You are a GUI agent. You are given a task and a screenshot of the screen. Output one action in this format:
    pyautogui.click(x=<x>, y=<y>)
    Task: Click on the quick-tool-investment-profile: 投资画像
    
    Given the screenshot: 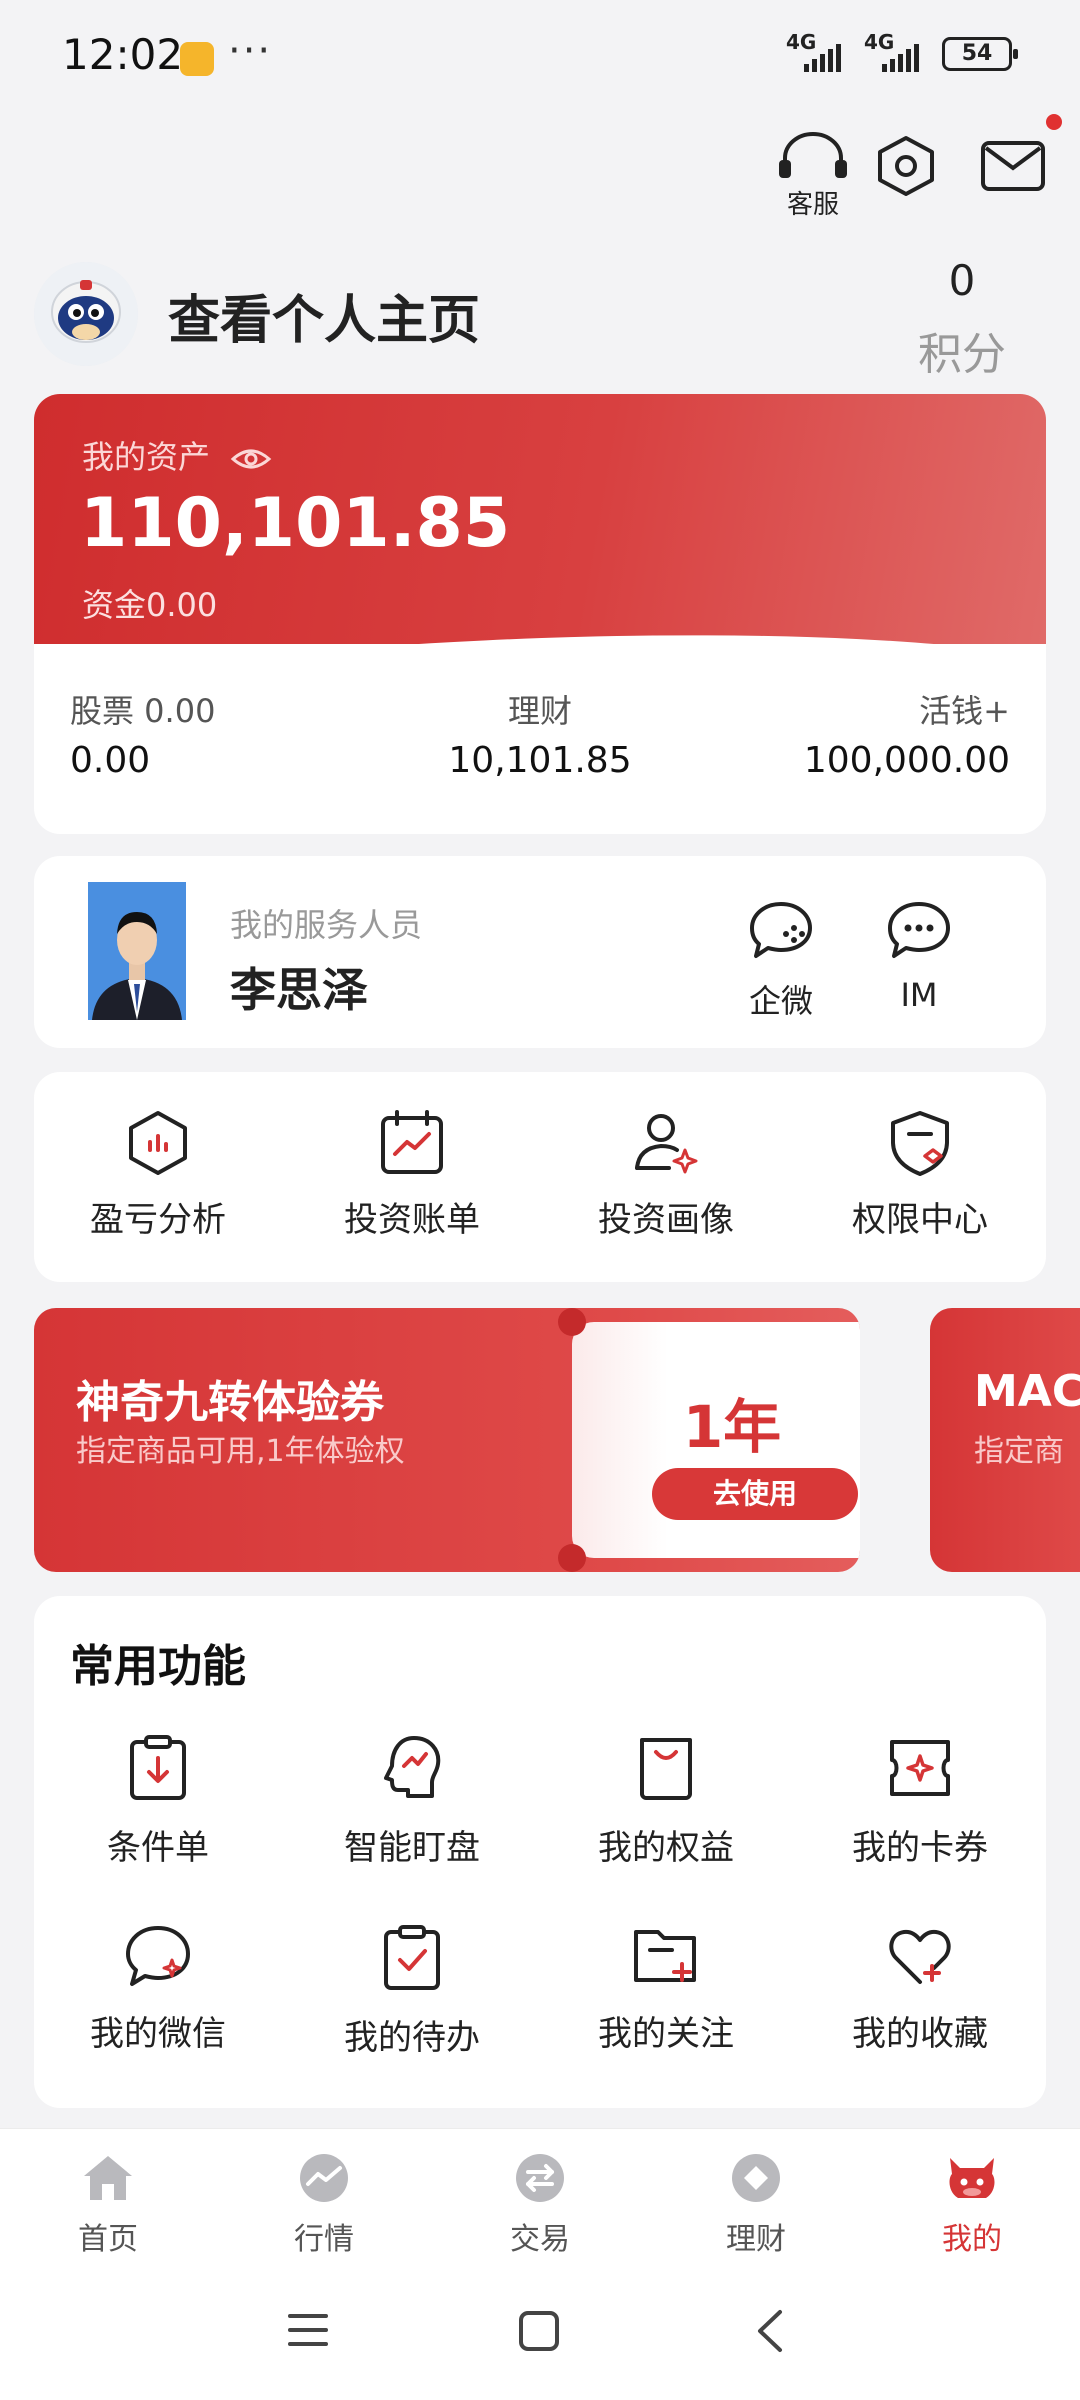 What is the action you would take?
    pyautogui.click(x=666, y=1174)
    